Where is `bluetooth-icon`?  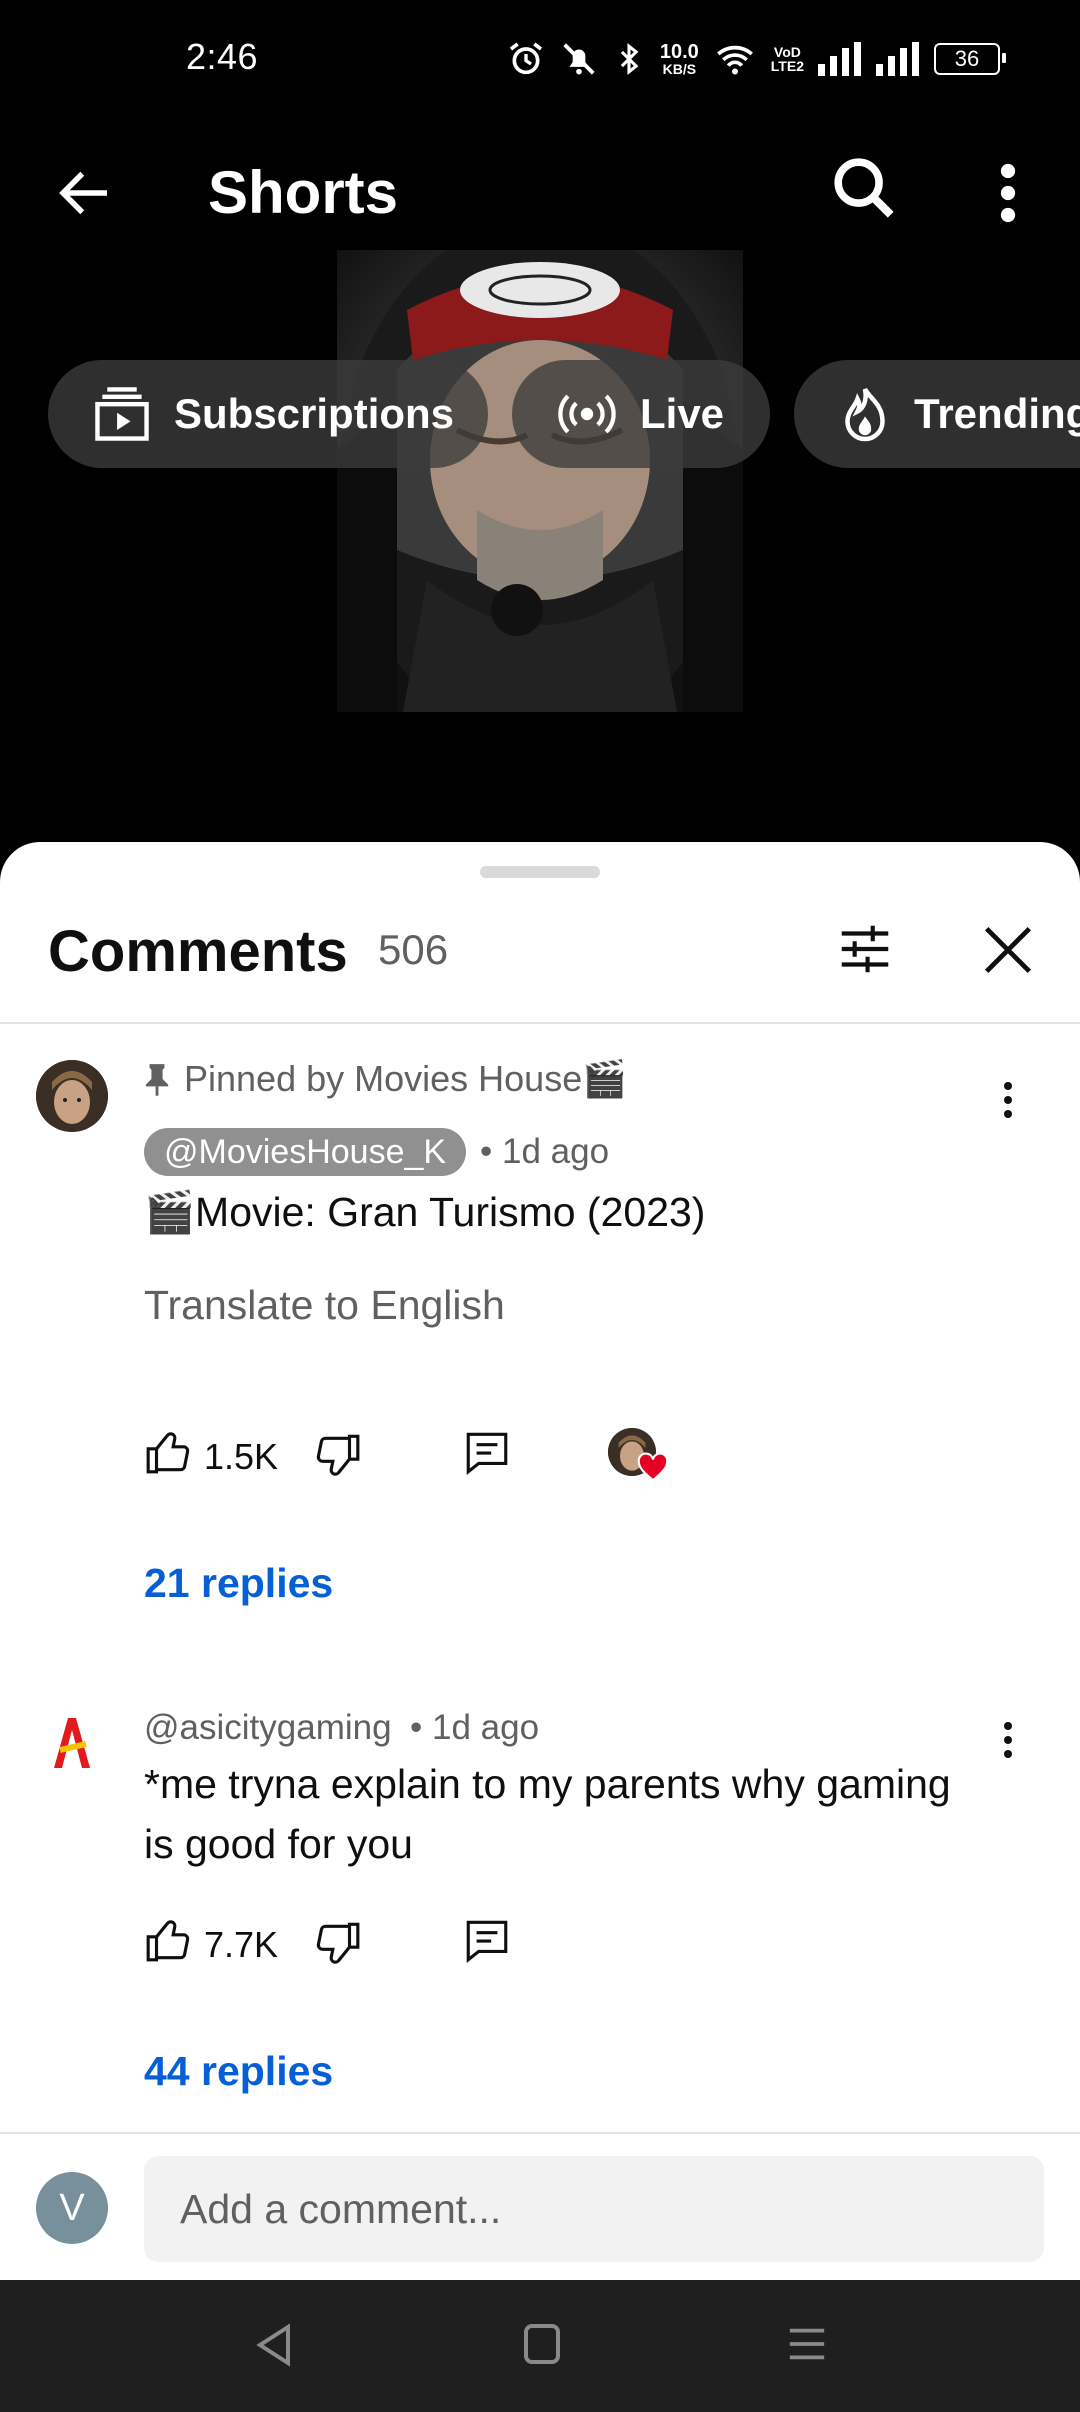
bluetooth-icon is located at coordinates (629, 59).